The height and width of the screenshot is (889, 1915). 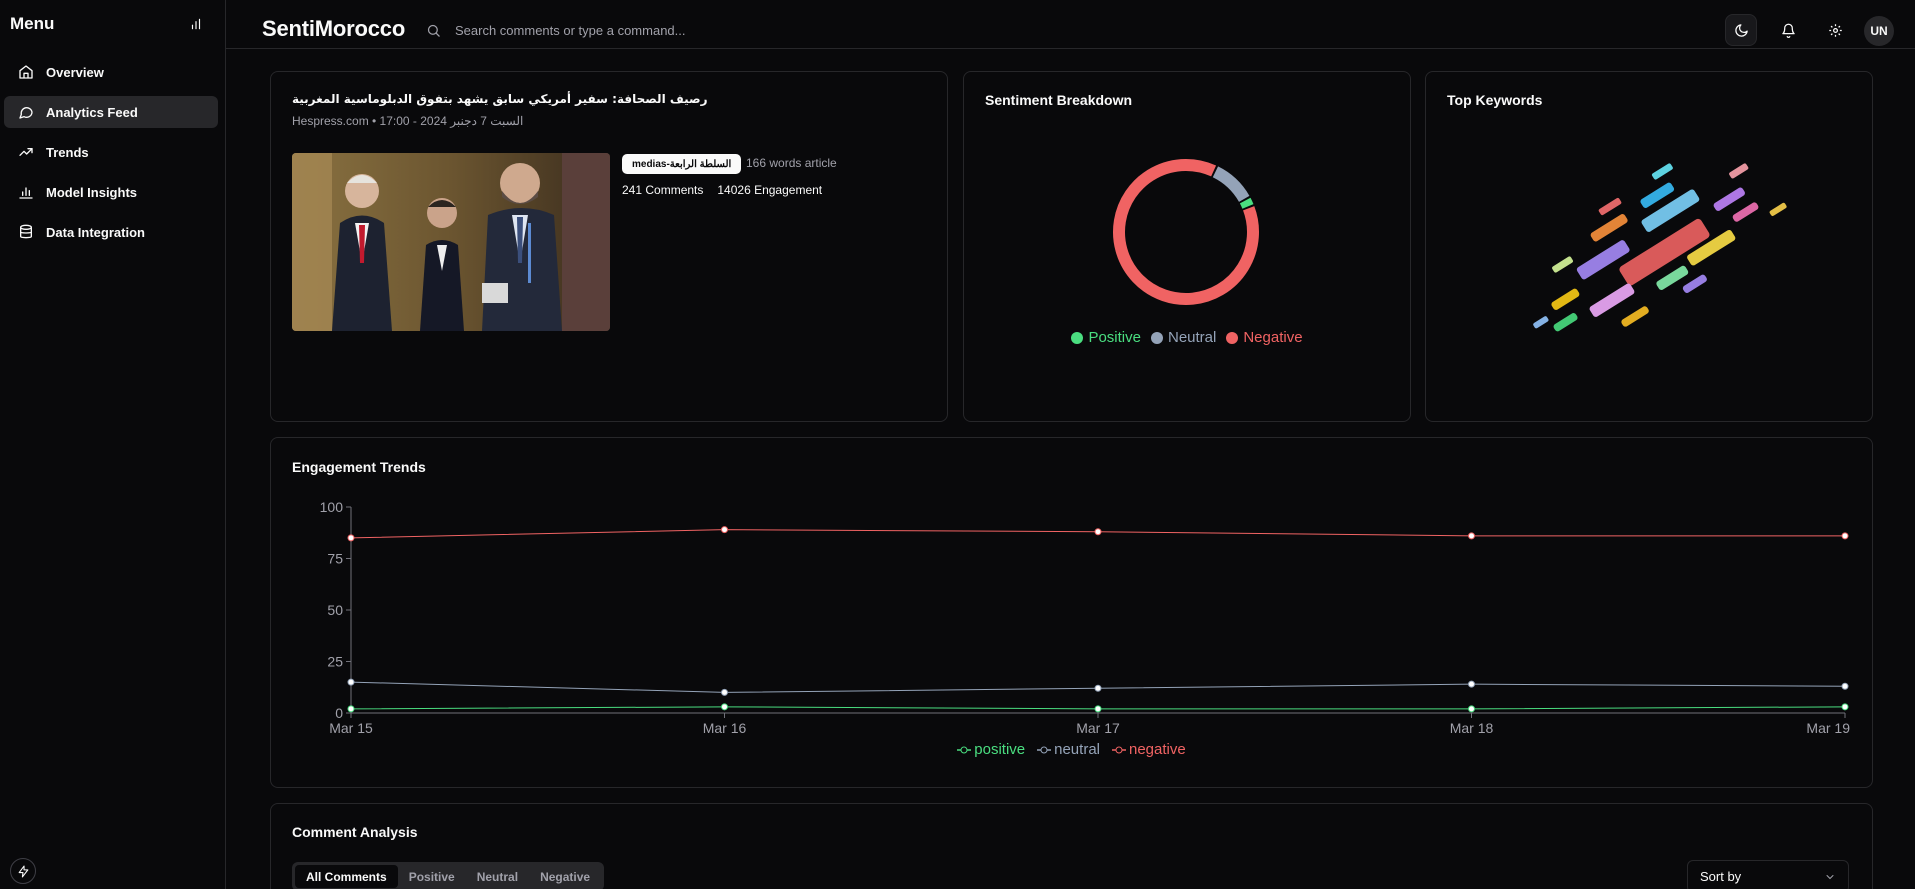 I want to click on search-input, so click(x=905, y=30).